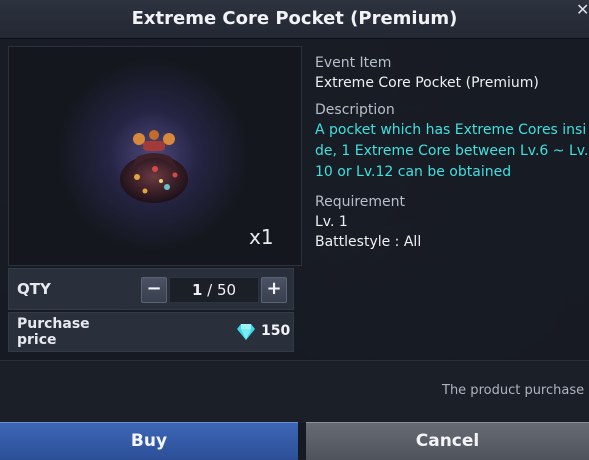 This screenshot has width=589, height=460. What do you see at coordinates (582, 10) in the screenshot?
I see `close-icon: ✕` at bounding box center [582, 10].